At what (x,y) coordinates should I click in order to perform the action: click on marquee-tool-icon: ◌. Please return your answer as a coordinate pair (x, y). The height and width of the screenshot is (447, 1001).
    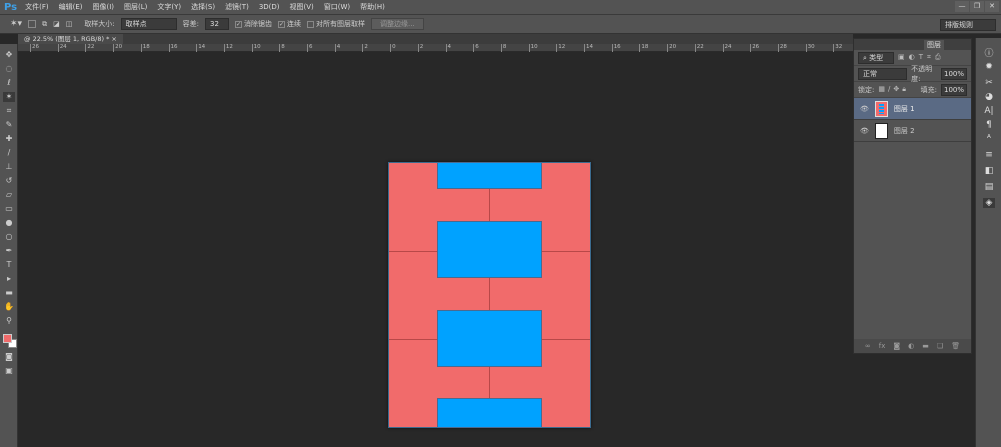
    Looking at the image, I should click on (9, 69).